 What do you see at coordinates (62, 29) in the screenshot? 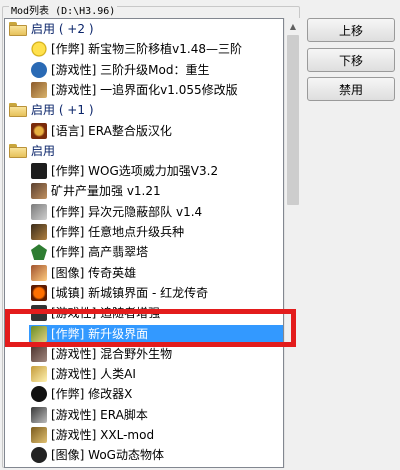
I see `tree-label: 启用 ( +2 )` at bounding box center [62, 29].